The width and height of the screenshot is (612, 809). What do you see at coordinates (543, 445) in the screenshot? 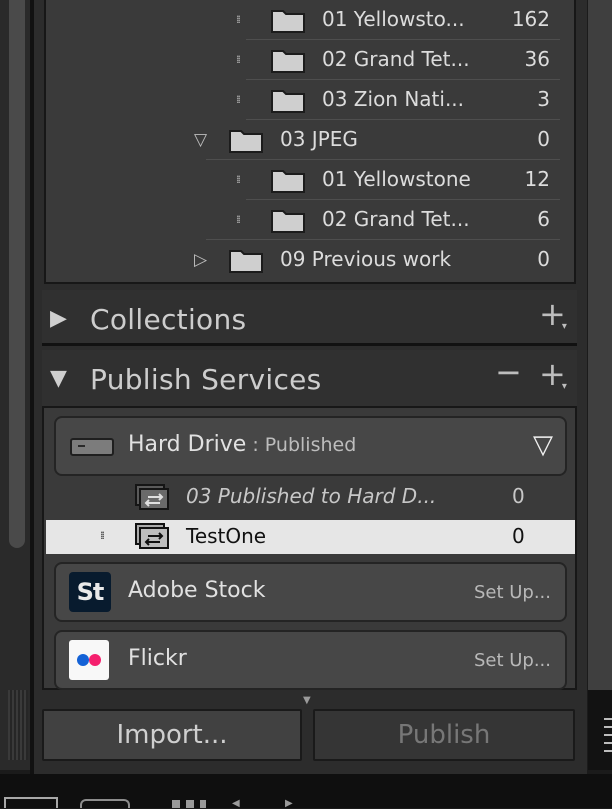
I see `chevron-down-icon: ▽` at bounding box center [543, 445].